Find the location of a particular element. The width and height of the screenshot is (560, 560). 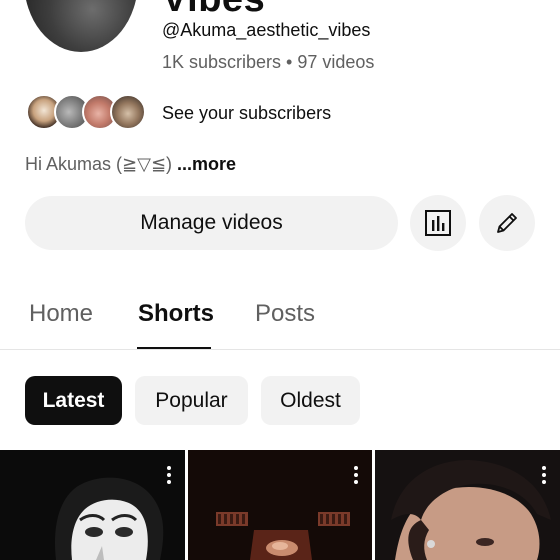

channel-description: Hi Akumas (≧▽≦) ...more is located at coordinates (130, 164).